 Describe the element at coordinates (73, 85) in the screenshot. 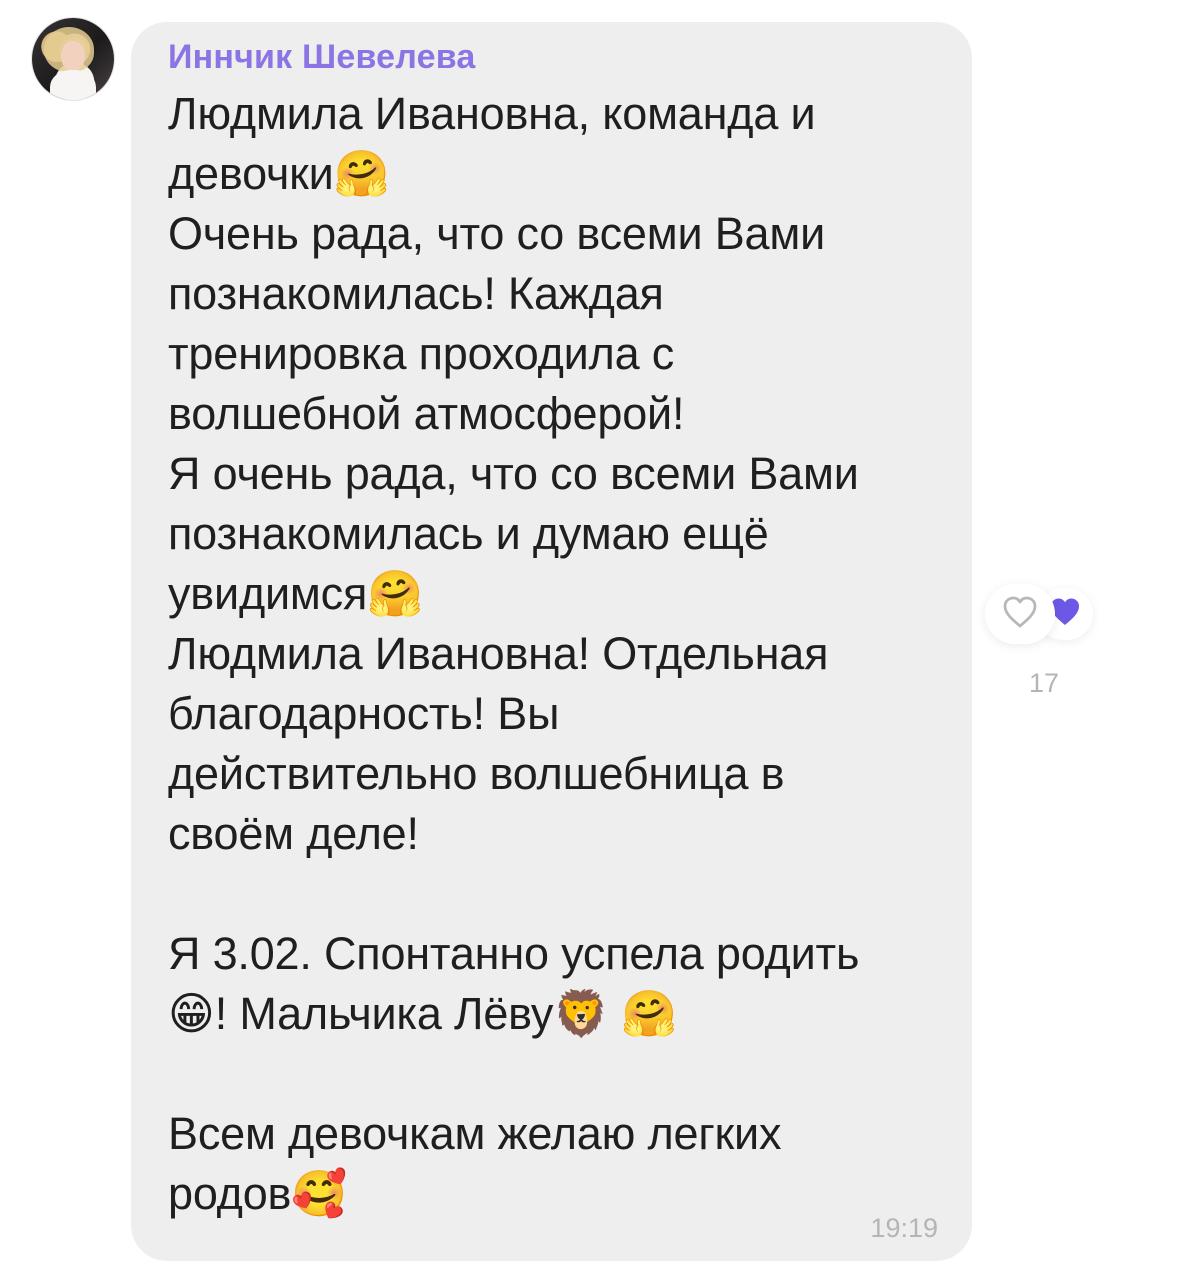

I see `avatar-body-detail` at that location.